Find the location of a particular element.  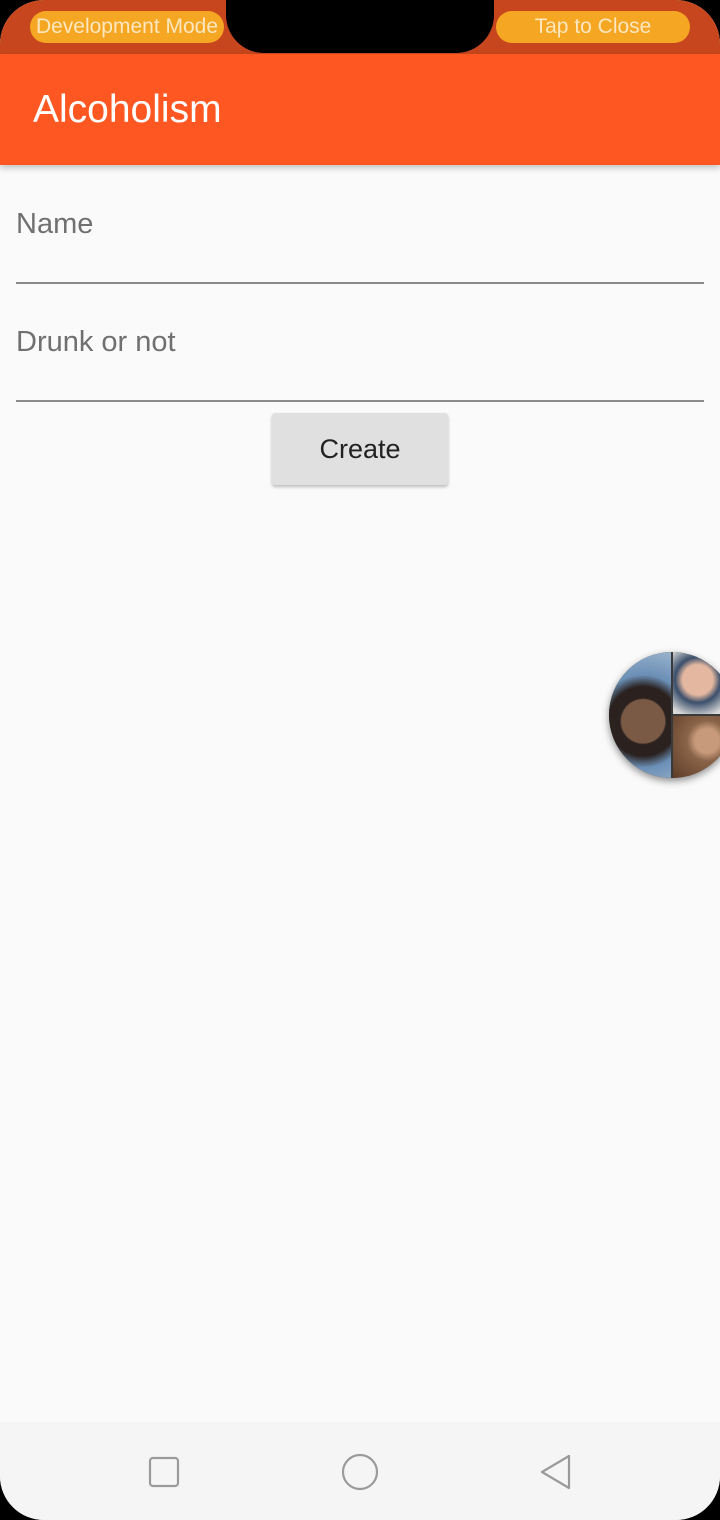

development-mode-badge: Development Mode is located at coordinates (127, 27).